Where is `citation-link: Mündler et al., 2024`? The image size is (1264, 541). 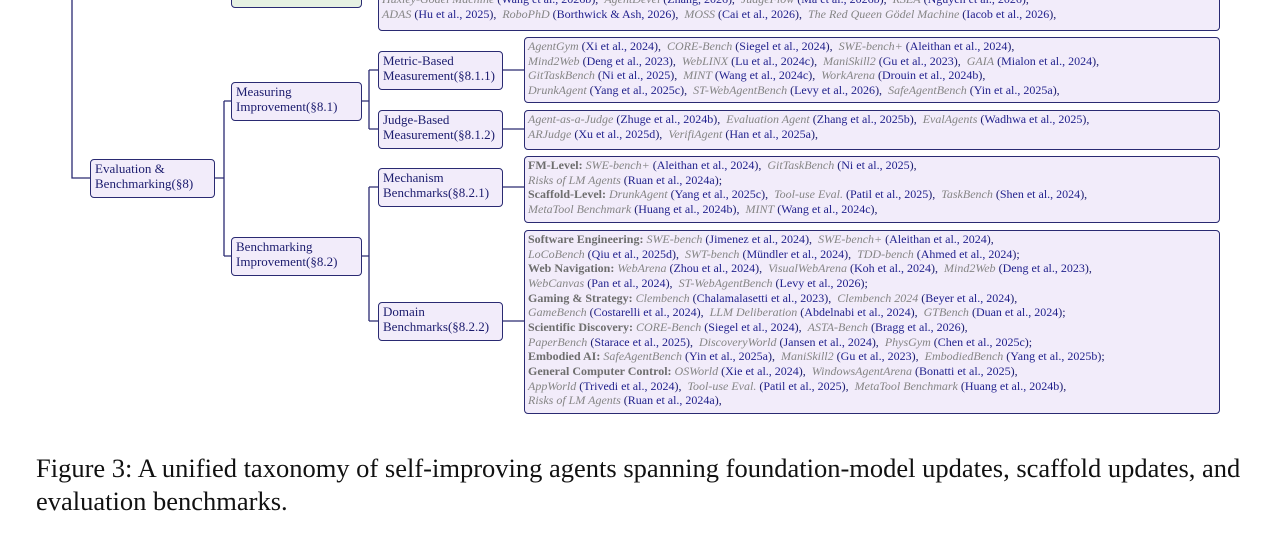
citation-link: Mündler et al., 2024 is located at coordinates (795, 254).